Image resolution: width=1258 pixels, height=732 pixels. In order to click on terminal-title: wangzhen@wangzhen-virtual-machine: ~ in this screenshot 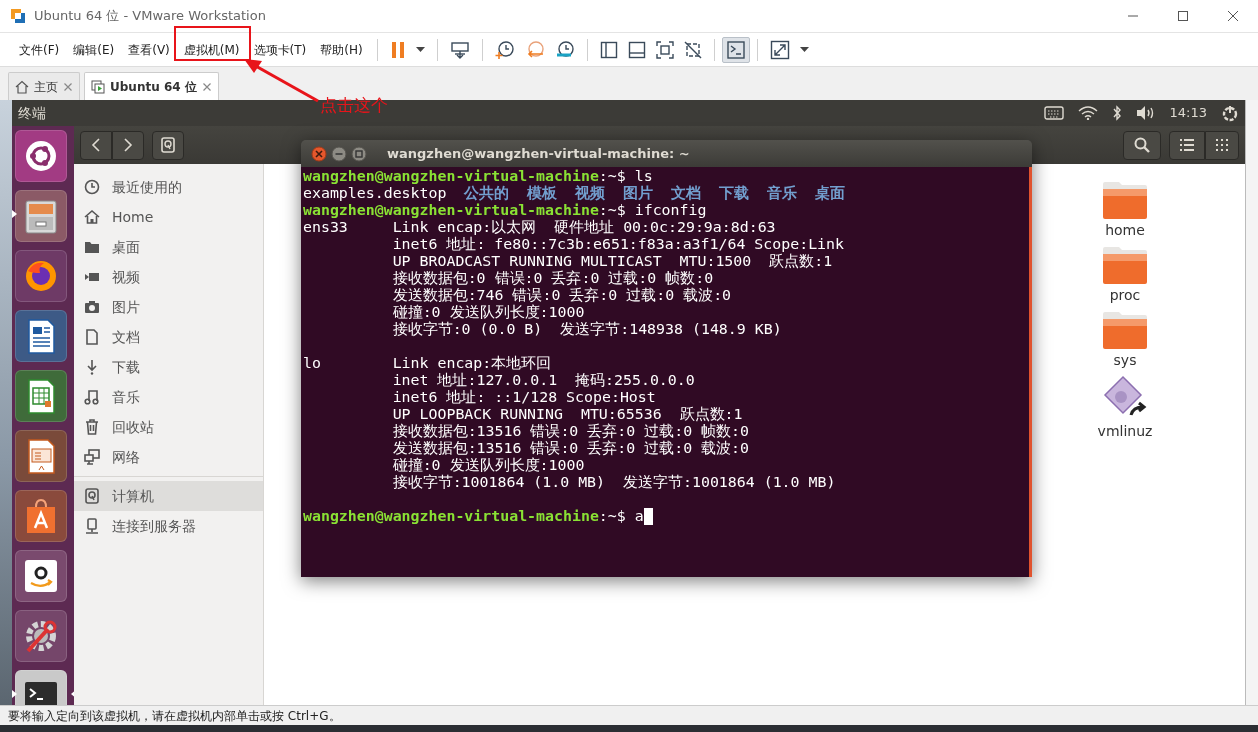, I will do `click(538, 153)`.